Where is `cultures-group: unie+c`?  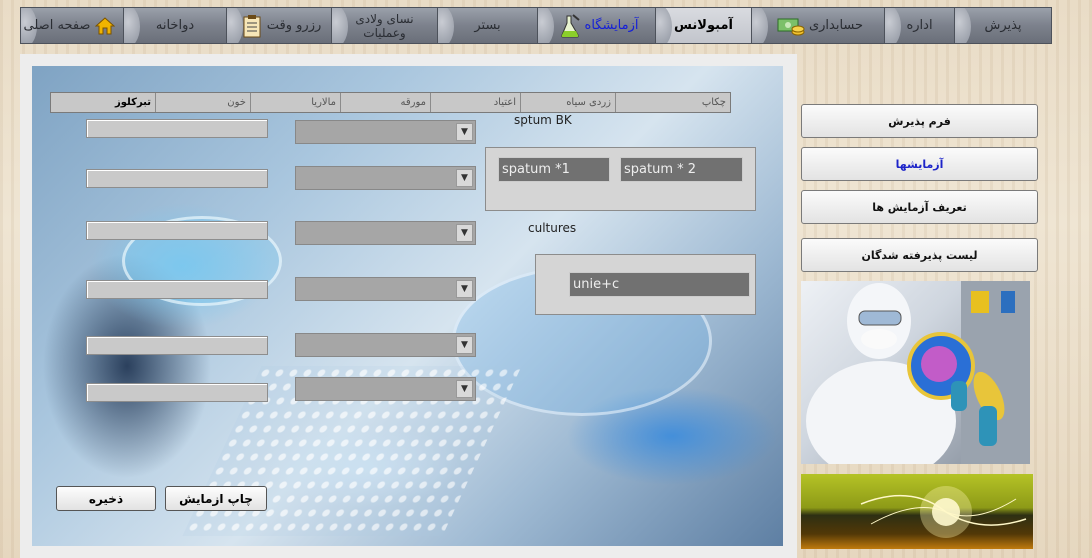 cultures-group: unie+c is located at coordinates (645, 284).